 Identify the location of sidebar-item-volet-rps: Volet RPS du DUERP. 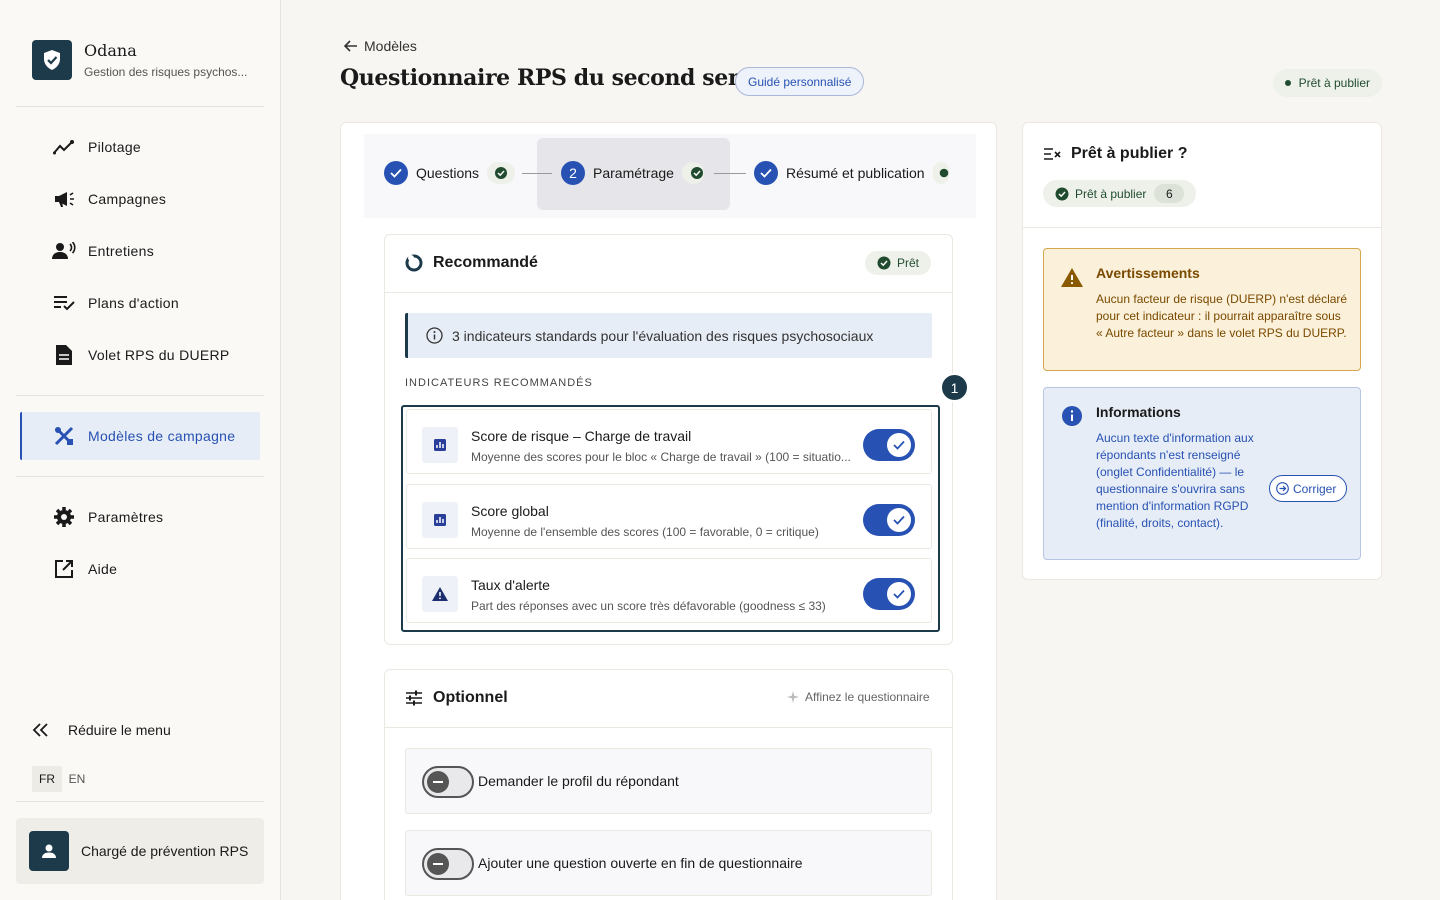
(150, 355).